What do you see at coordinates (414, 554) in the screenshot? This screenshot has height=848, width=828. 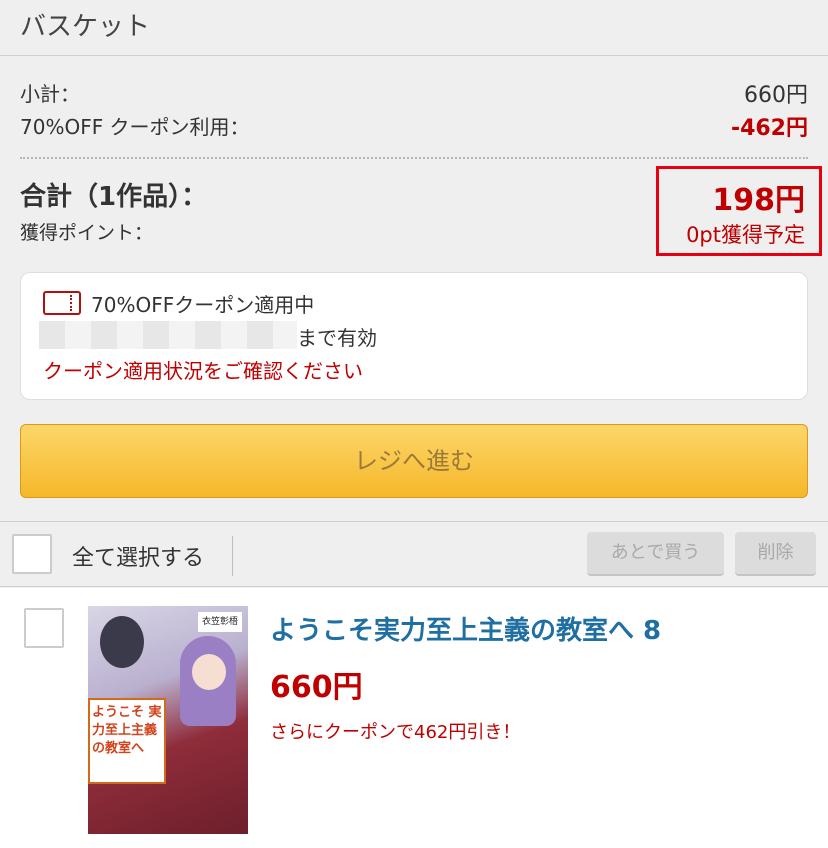 I see `selection-bar: 全て選択する あとで買う 削除` at bounding box center [414, 554].